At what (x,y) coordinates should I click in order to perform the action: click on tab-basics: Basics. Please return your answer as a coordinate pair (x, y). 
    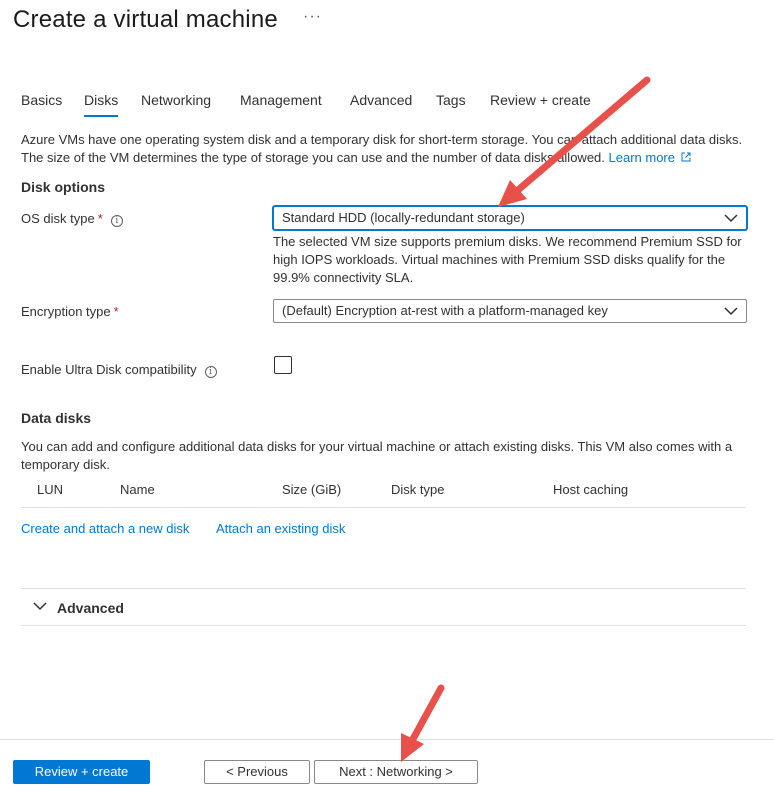
    Looking at the image, I should click on (41, 105).